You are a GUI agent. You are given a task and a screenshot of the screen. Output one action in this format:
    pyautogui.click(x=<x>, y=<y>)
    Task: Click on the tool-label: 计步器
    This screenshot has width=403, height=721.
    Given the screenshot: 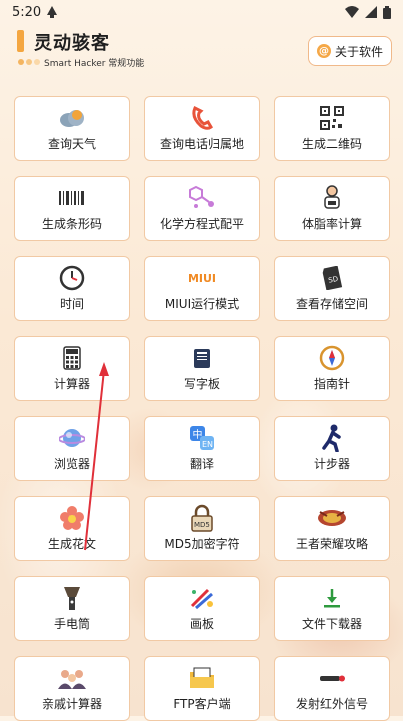 What is the action you would take?
    pyautogui.click(x=331, y=464)
    